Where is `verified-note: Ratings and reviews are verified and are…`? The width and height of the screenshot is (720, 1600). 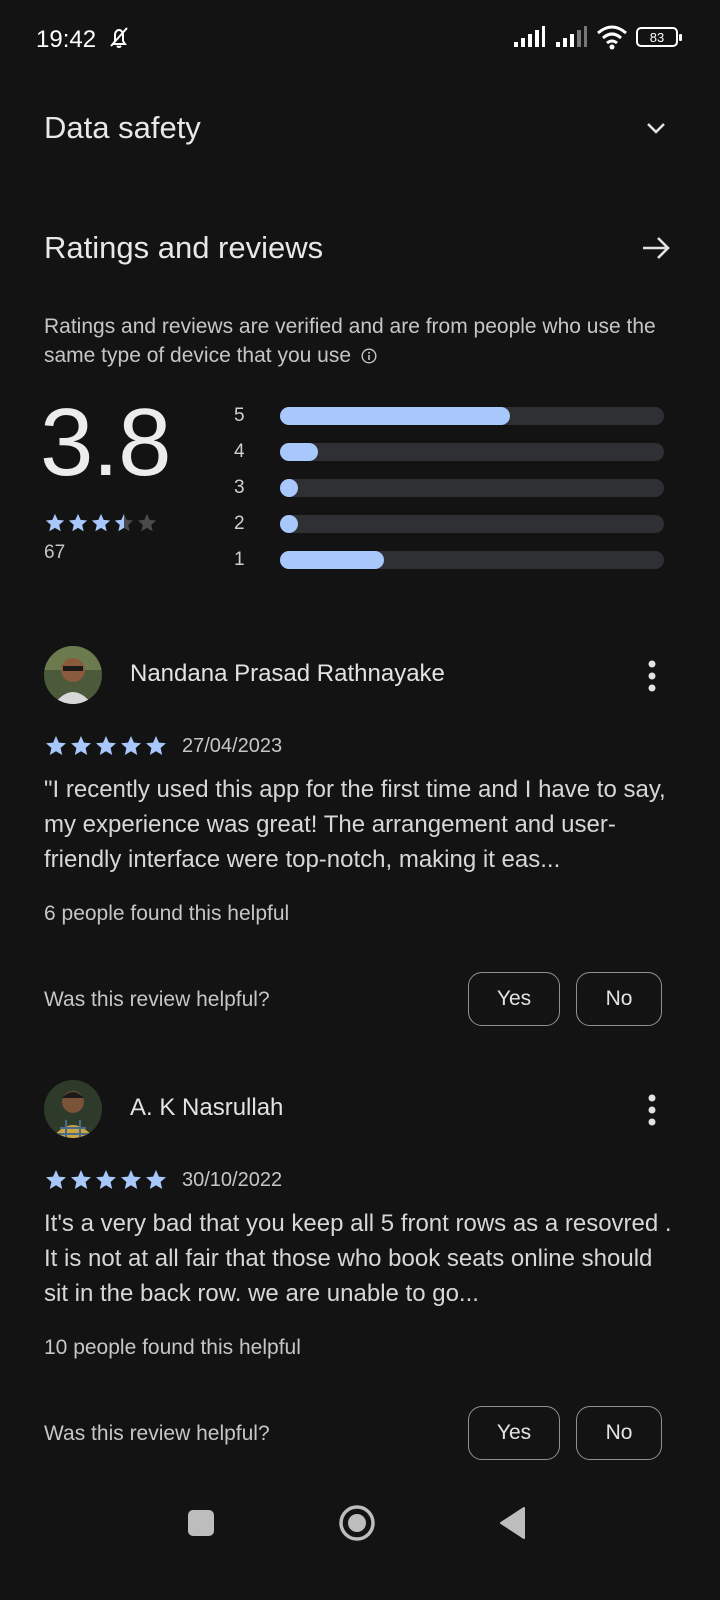 verified-note: Ratings and reviews are verified and are… is located at coordinates (364, 341).